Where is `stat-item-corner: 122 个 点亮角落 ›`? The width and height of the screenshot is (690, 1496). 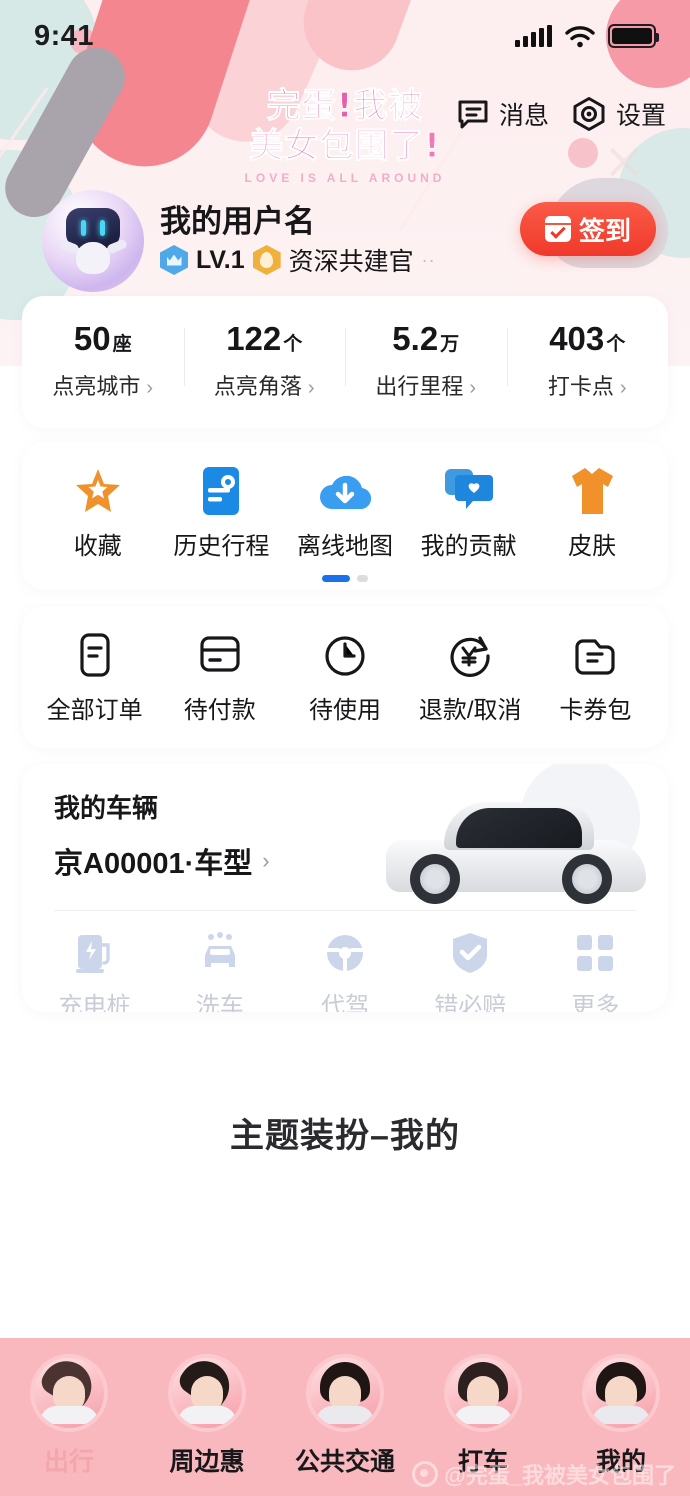 stat-item-corner: 122 个 点亮角落 › is located at coordinates (264, 360).